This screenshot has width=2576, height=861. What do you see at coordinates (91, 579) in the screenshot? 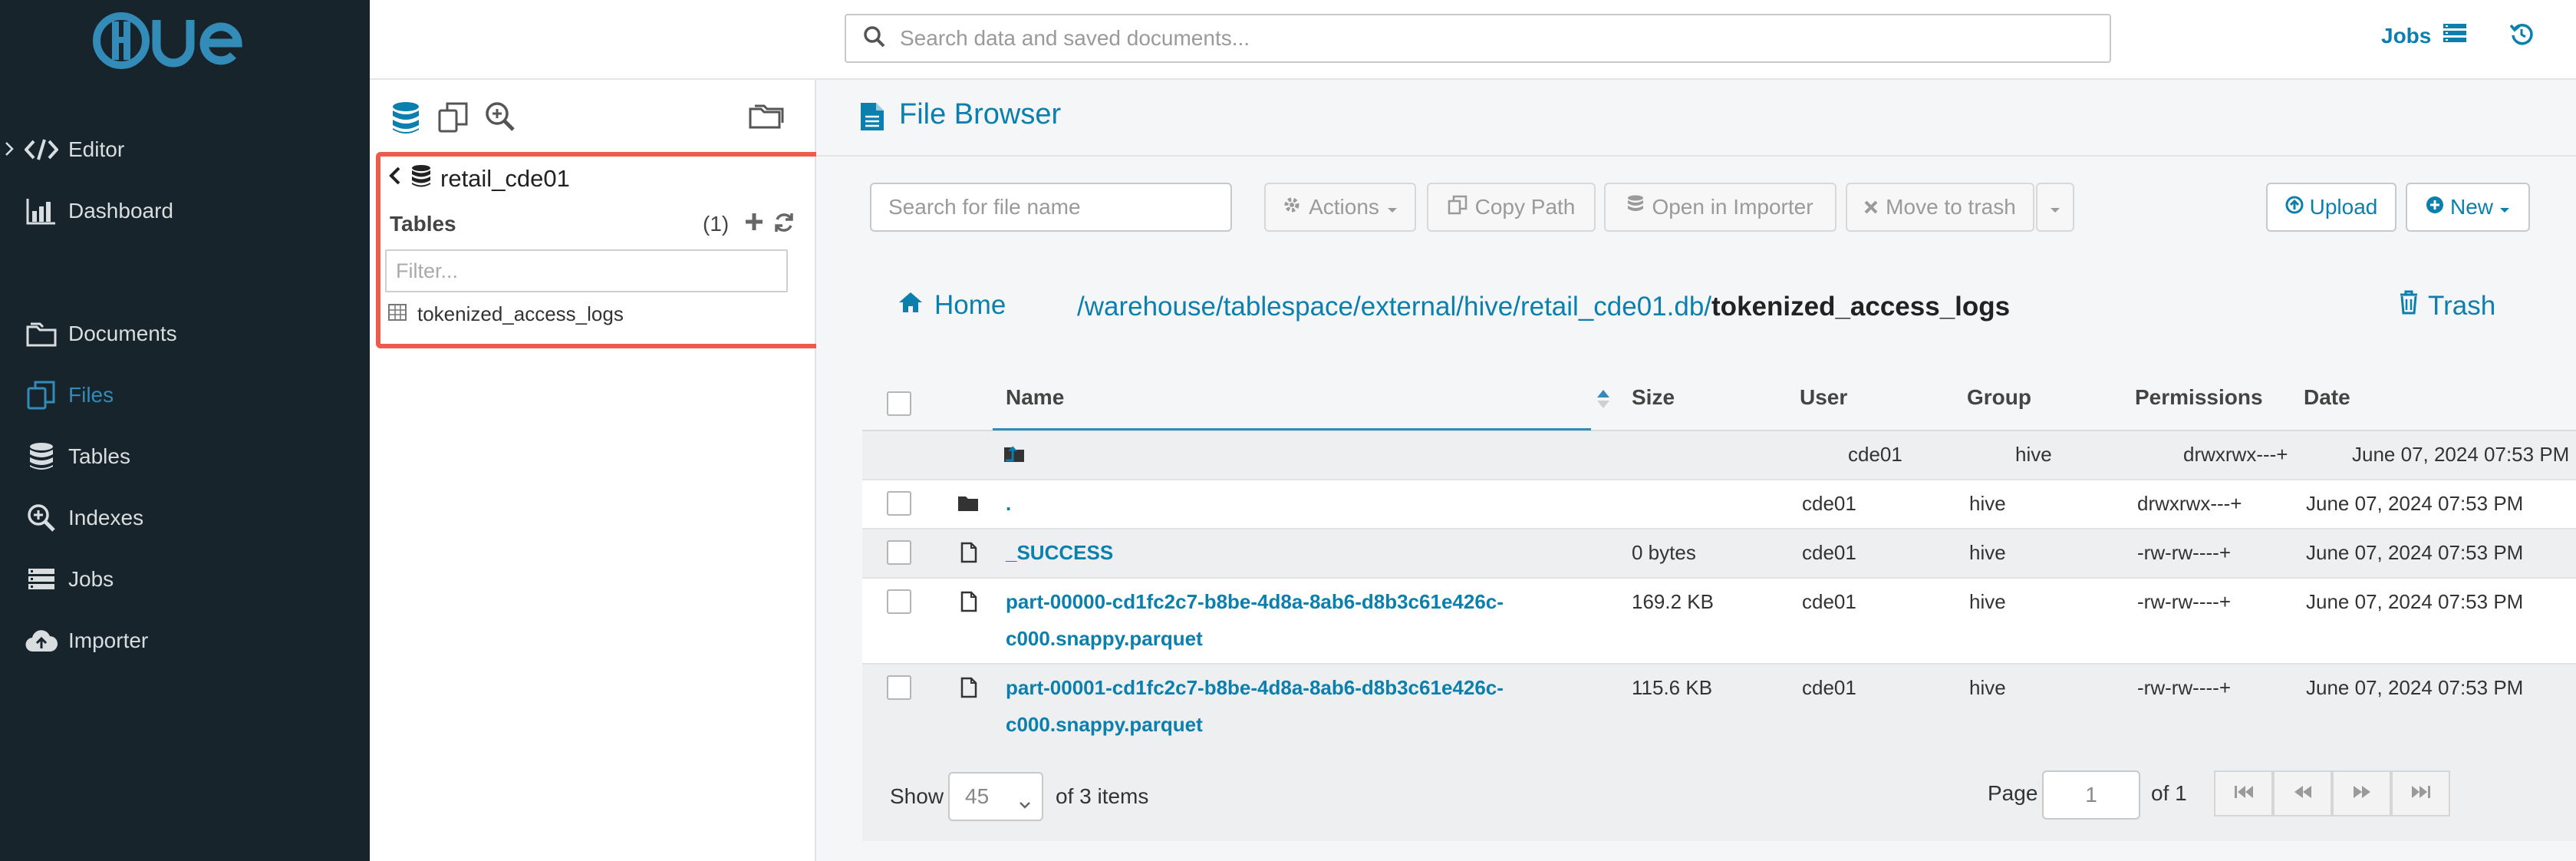
I see `nav-label: Jobs` at bounding box center [91, 579].